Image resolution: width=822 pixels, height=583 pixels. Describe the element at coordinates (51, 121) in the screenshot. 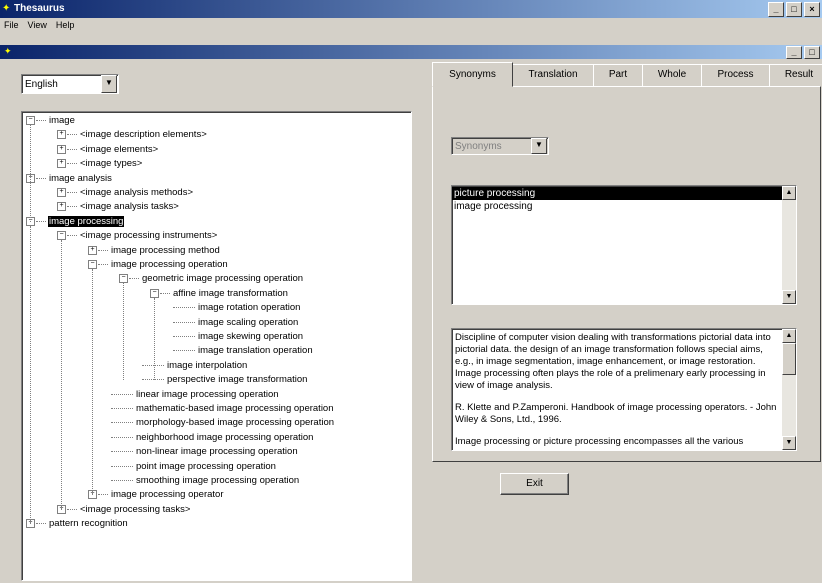

I see `tree-node: − image` at that location.